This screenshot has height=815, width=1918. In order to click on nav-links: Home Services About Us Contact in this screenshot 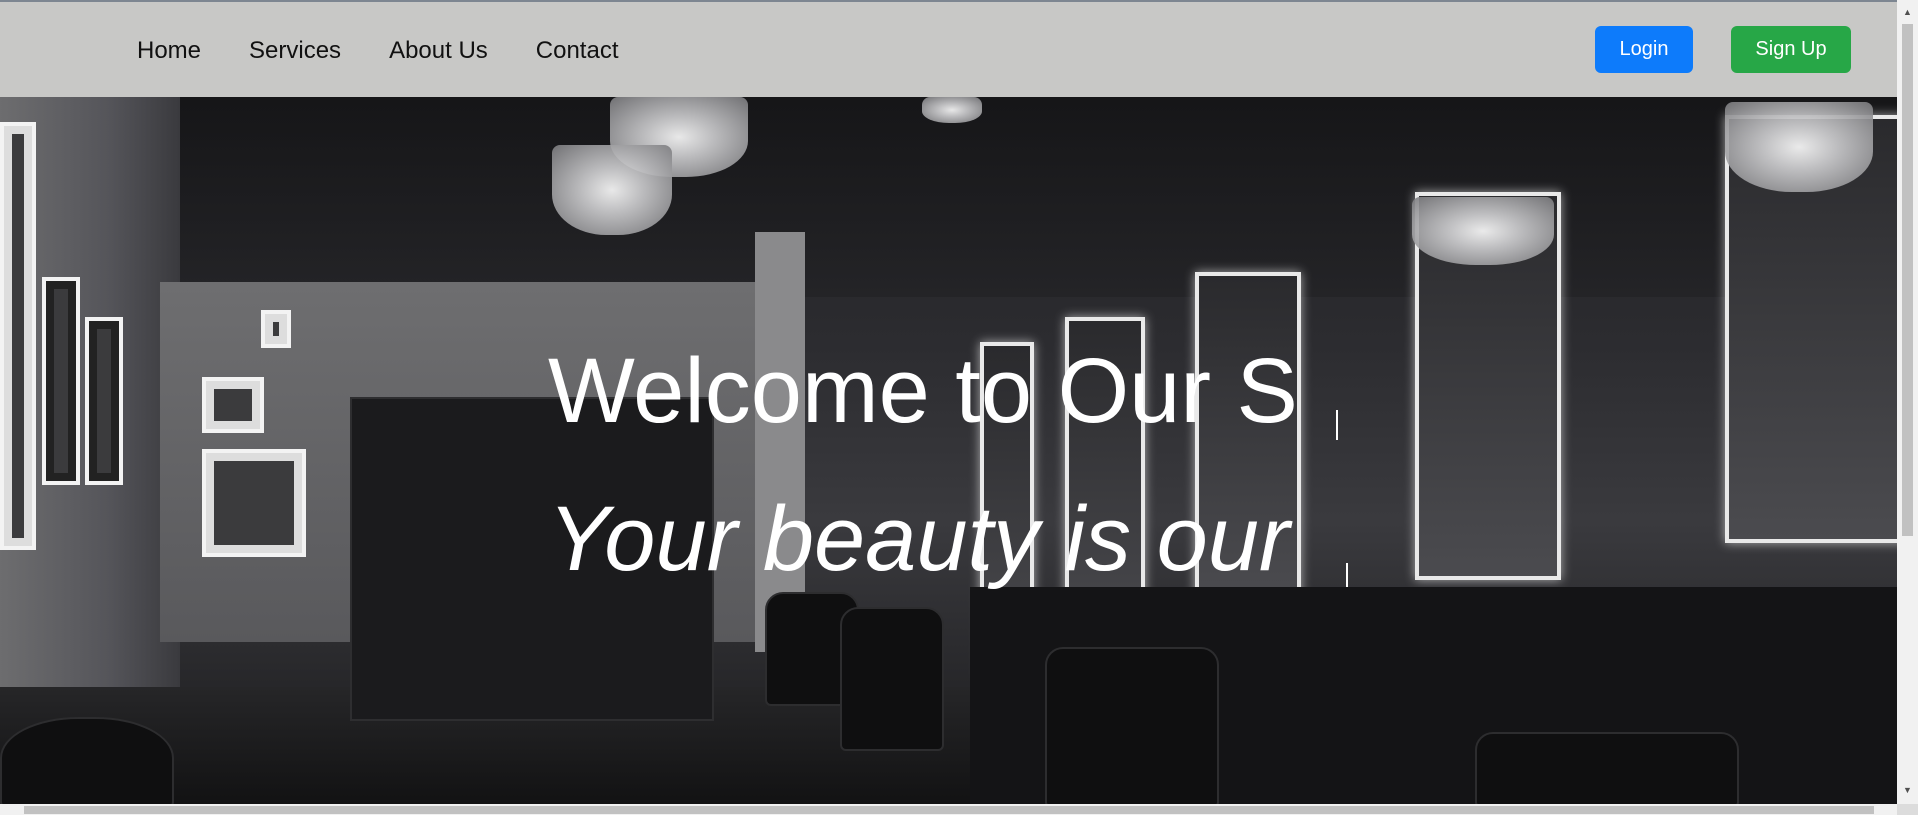, I will do `click(402, 51)`.